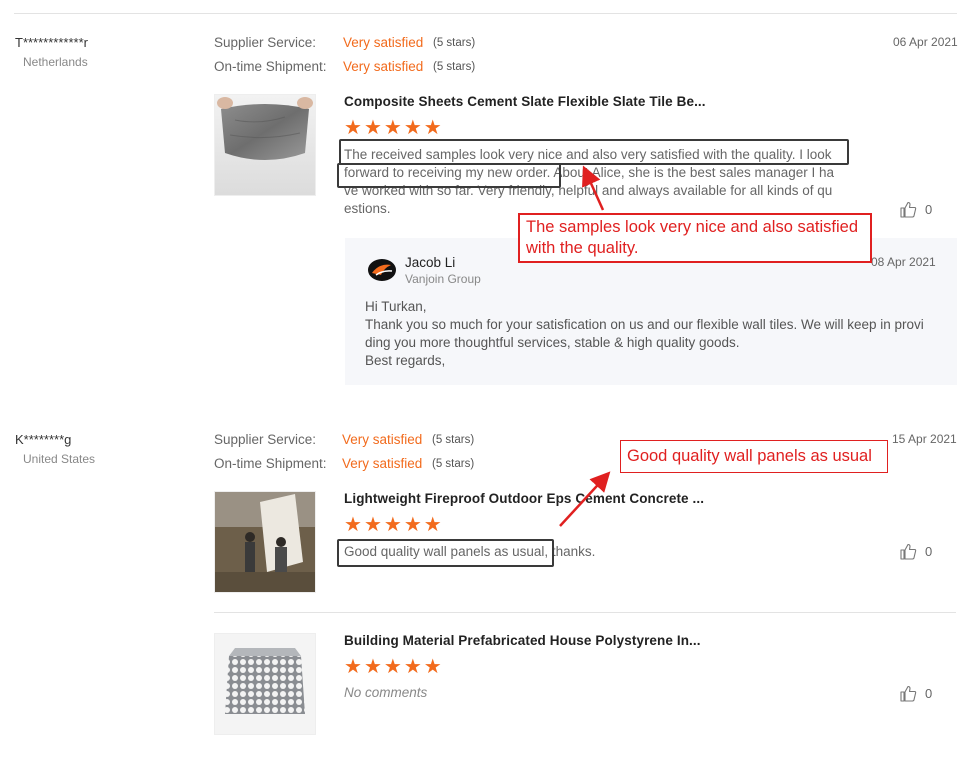 The width and height of the screenshot is (977, 772). Describe the element at coordinates (754, 456) in the screenshot. I see `annotation-callout: Good quality wall panels as usual` at that location.